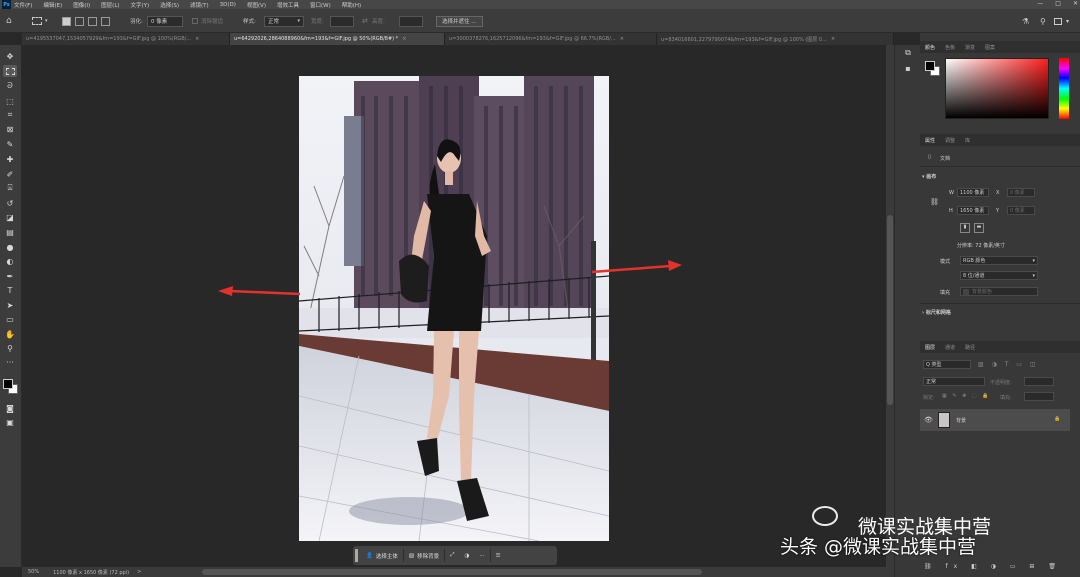 This screenshot has height=577, width=1080. Describe the element at coordinates (320, 5) in the screenshot. I see `menu-window: 窗口(W)` at that location.